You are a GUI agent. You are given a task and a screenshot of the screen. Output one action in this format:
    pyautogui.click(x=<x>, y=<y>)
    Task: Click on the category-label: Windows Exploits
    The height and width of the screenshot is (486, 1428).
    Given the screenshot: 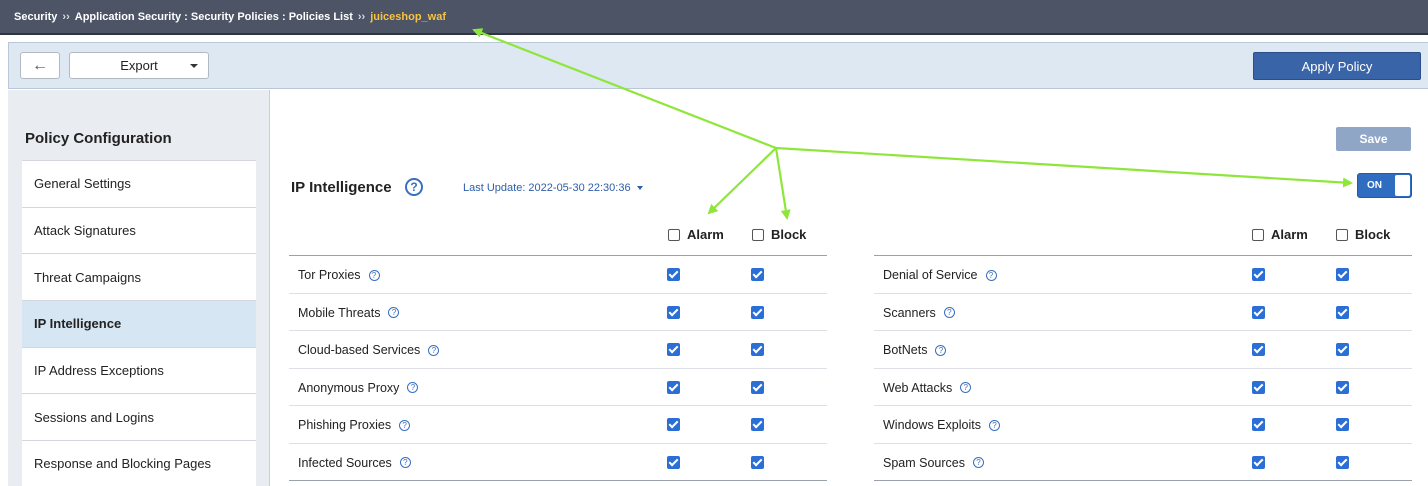 What is the action you would take?
    pyautogui.click(x=932, y=425)
    